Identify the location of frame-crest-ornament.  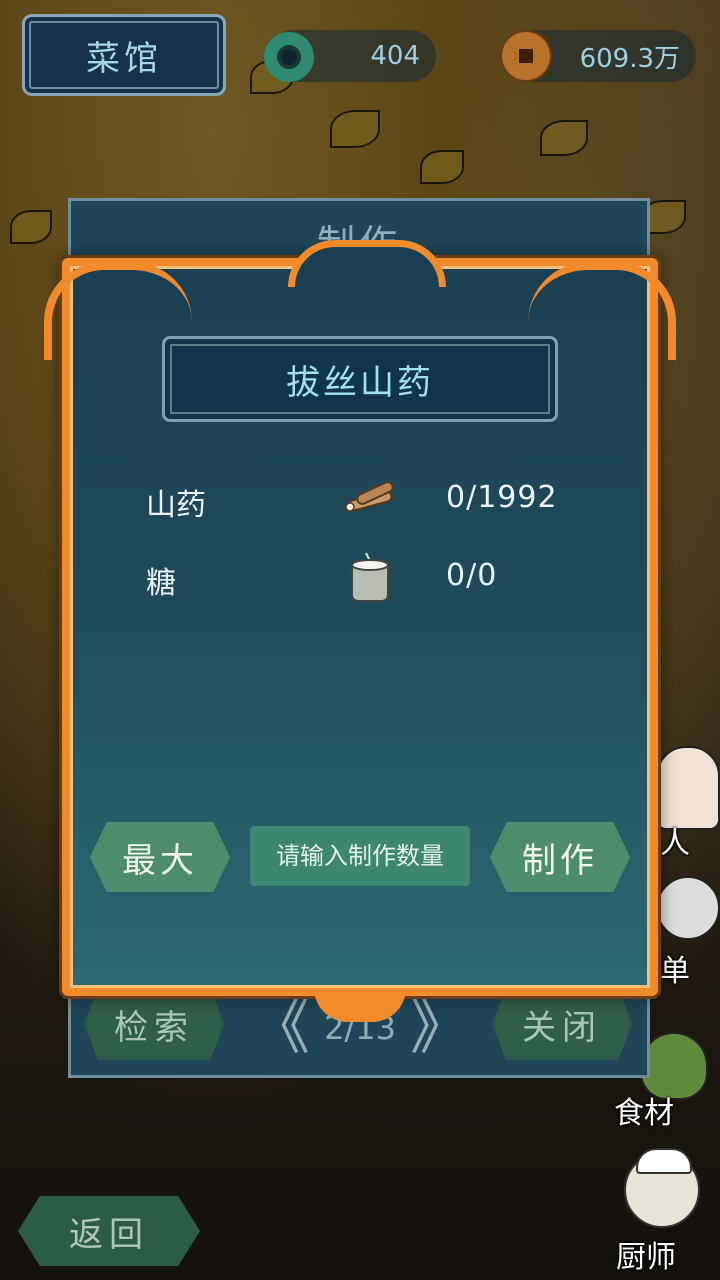
(367, 263).